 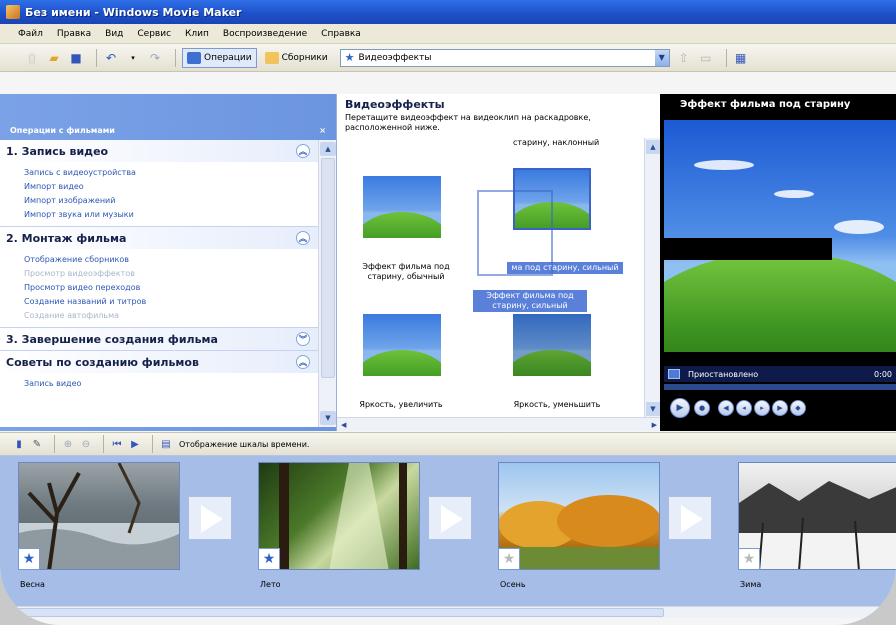 I want to click on menu-tools: Сервис, so click(x=154, y=34).